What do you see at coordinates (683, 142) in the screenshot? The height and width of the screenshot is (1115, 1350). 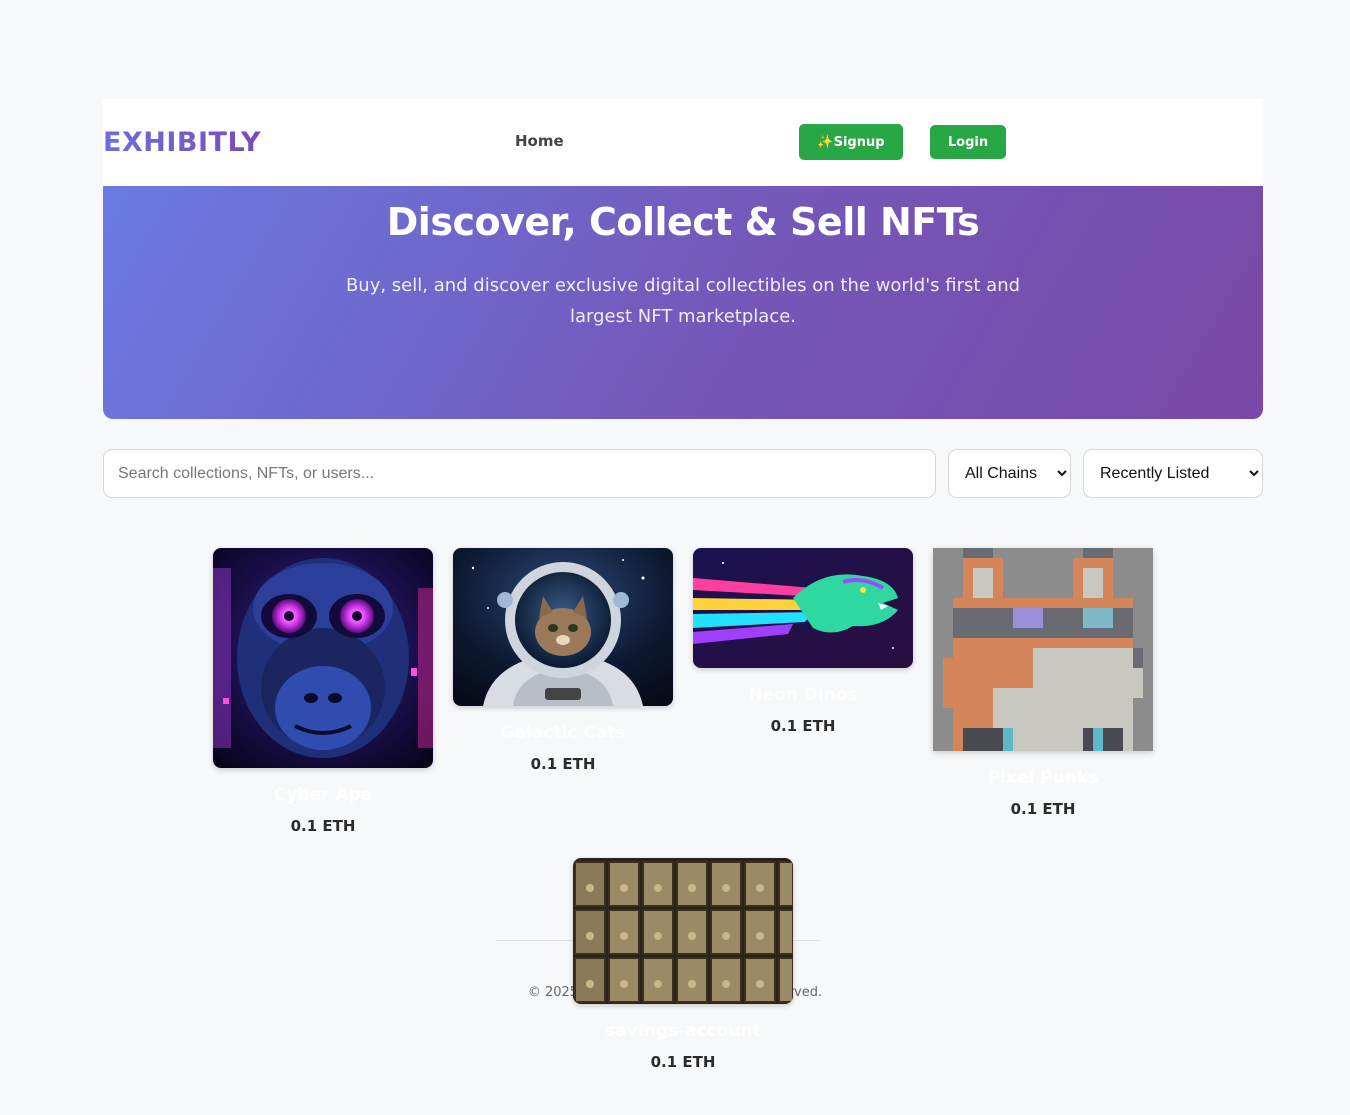 I see `navbar: EXHIBITLY Home ✨Signup Login` at bounding box center [683, 142].